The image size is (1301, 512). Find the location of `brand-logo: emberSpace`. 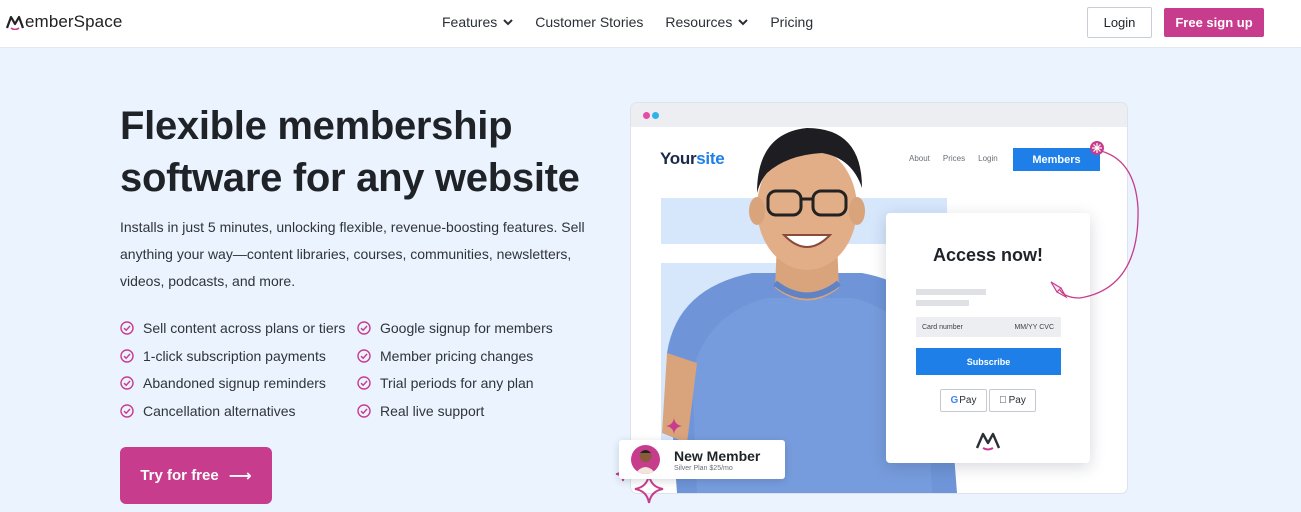

brand-logo: emberSpace is located at coordinates (64, 22).